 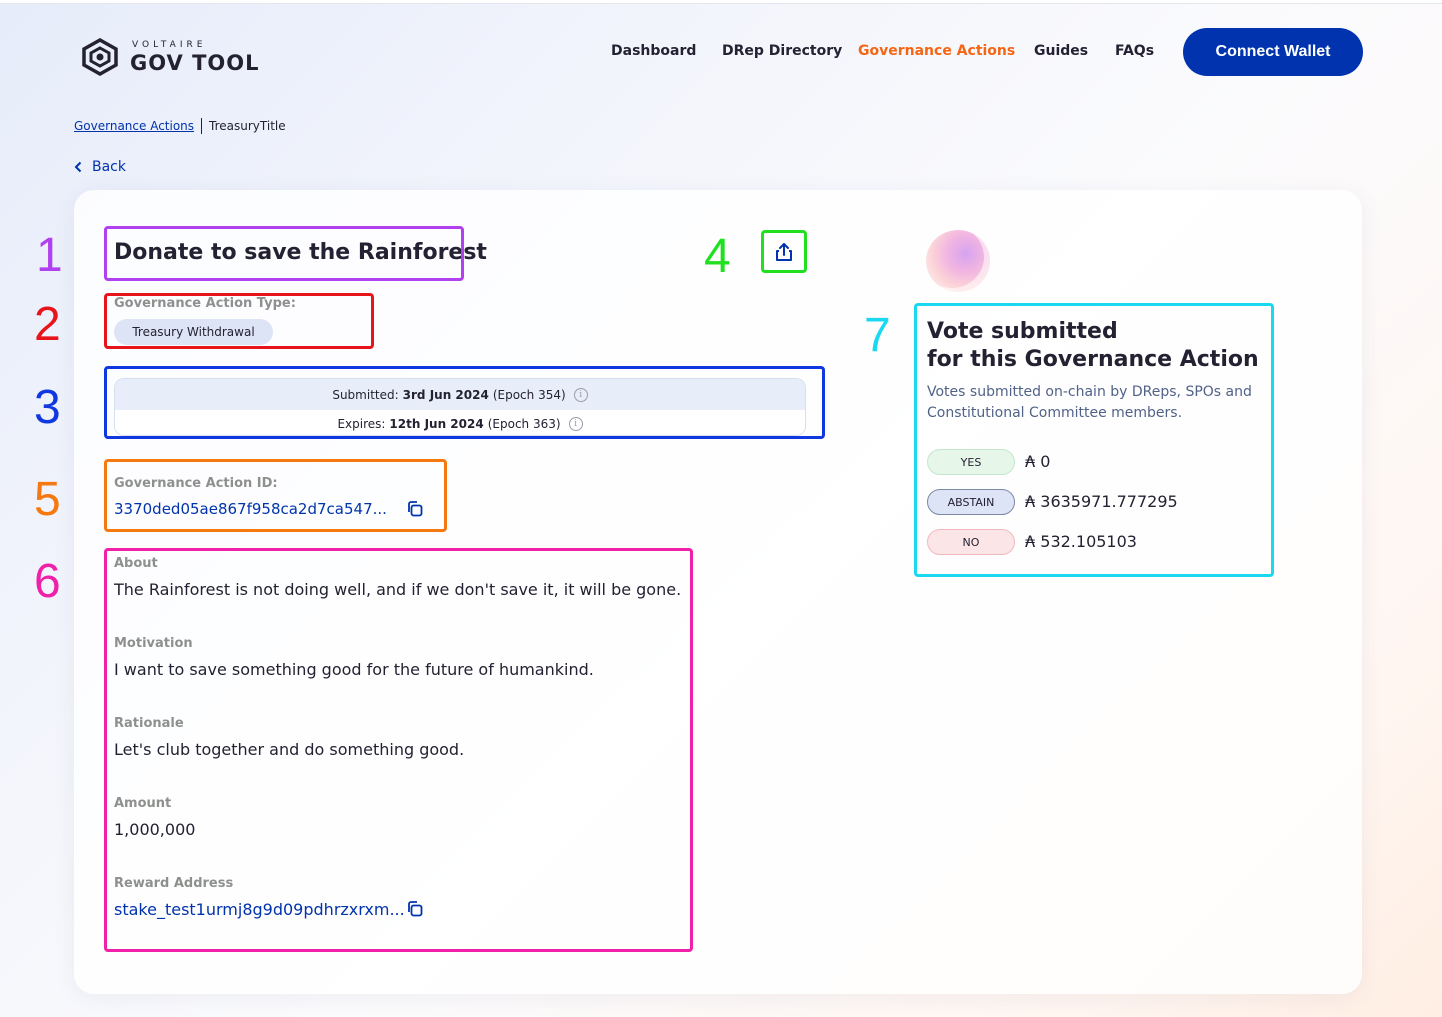 I want to click on annotation-number-1: 1, so click(x=49, y=255).